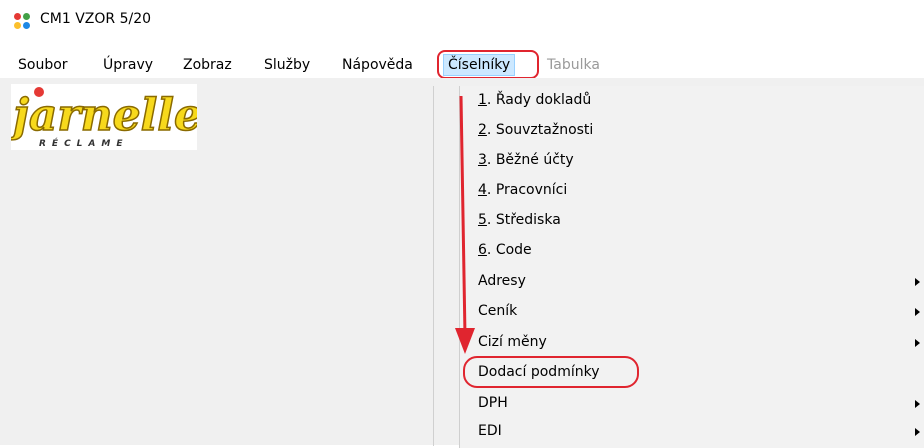 This screenshot has width=924, height=448. I want to click on svg-text: jarnelle, so click(104, 115).